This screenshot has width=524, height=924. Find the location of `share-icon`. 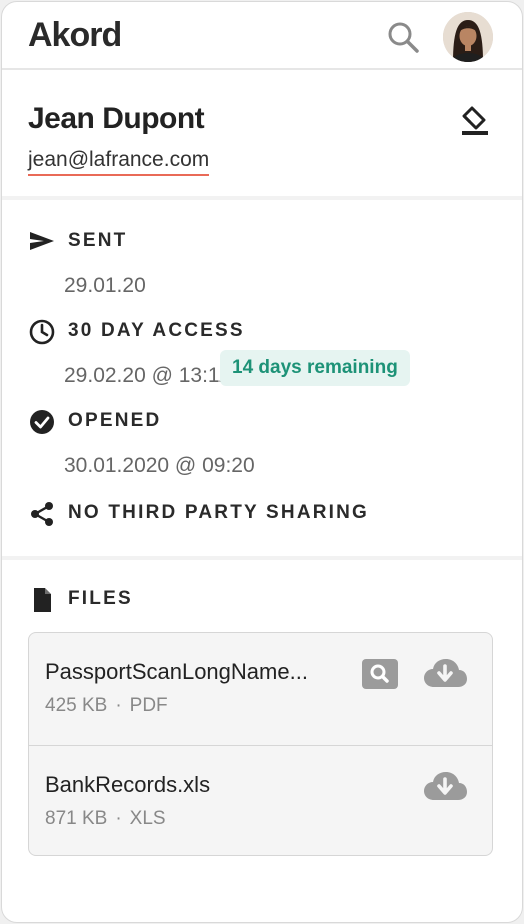

share-icon is located at coordinates (43, 515).